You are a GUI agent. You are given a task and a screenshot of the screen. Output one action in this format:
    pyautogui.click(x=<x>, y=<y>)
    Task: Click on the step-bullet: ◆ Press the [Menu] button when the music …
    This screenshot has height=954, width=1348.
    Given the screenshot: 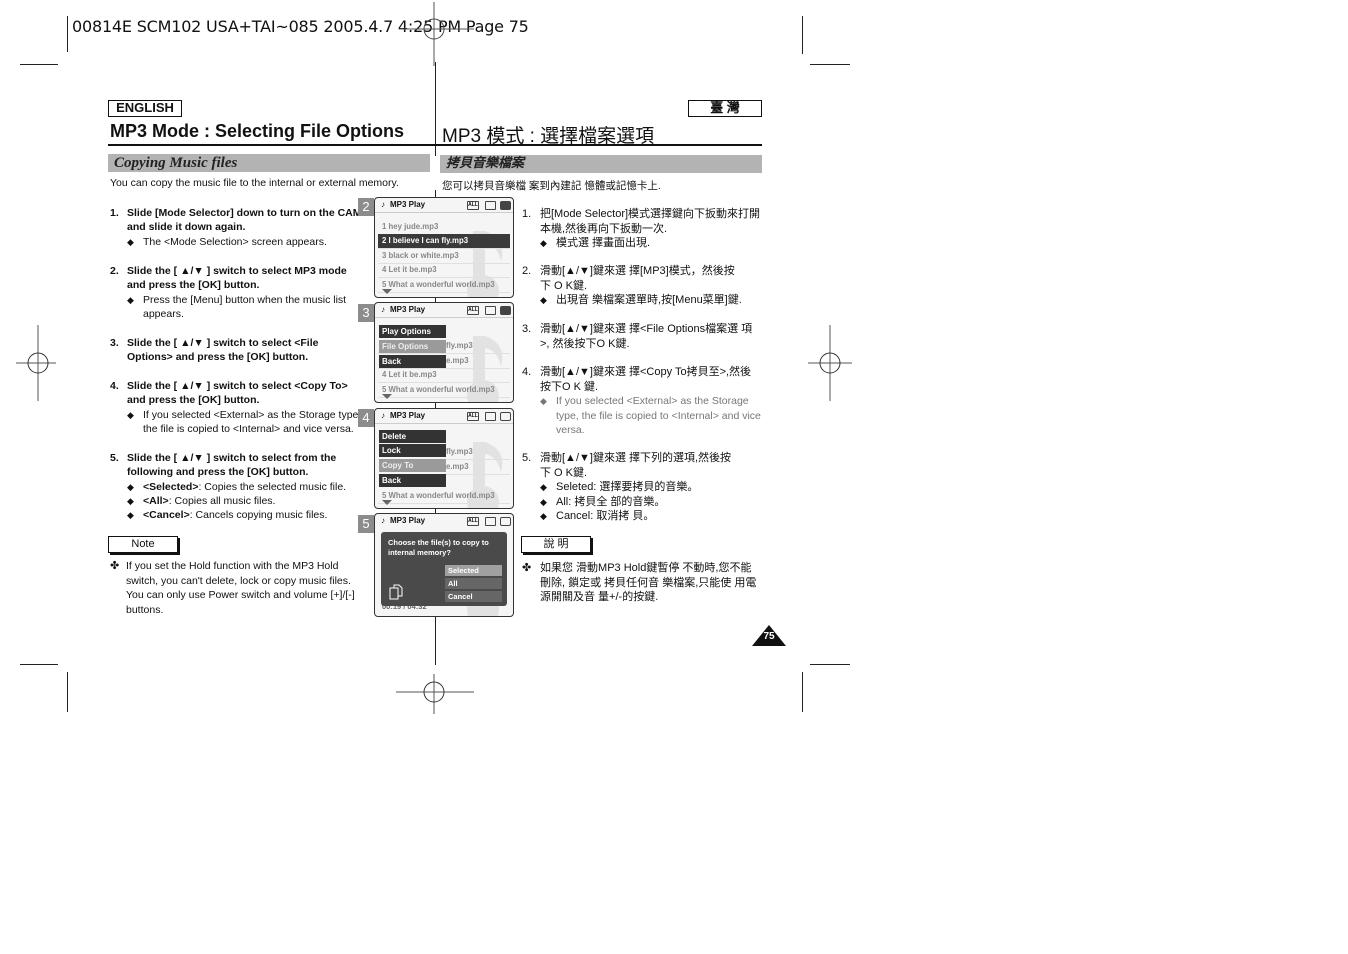 What is the action you would take?
    pyautogui.click(x=237, y=306)
    